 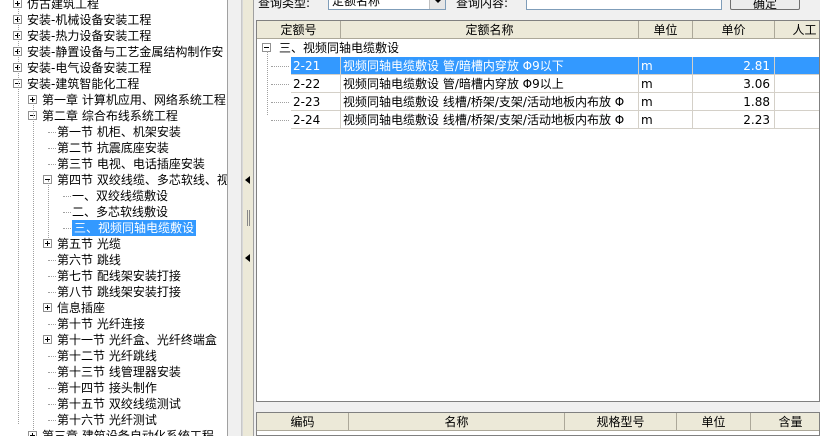 I want to click on tree-item: 安装-建筑智能化工程, so click(x=113, y=84).